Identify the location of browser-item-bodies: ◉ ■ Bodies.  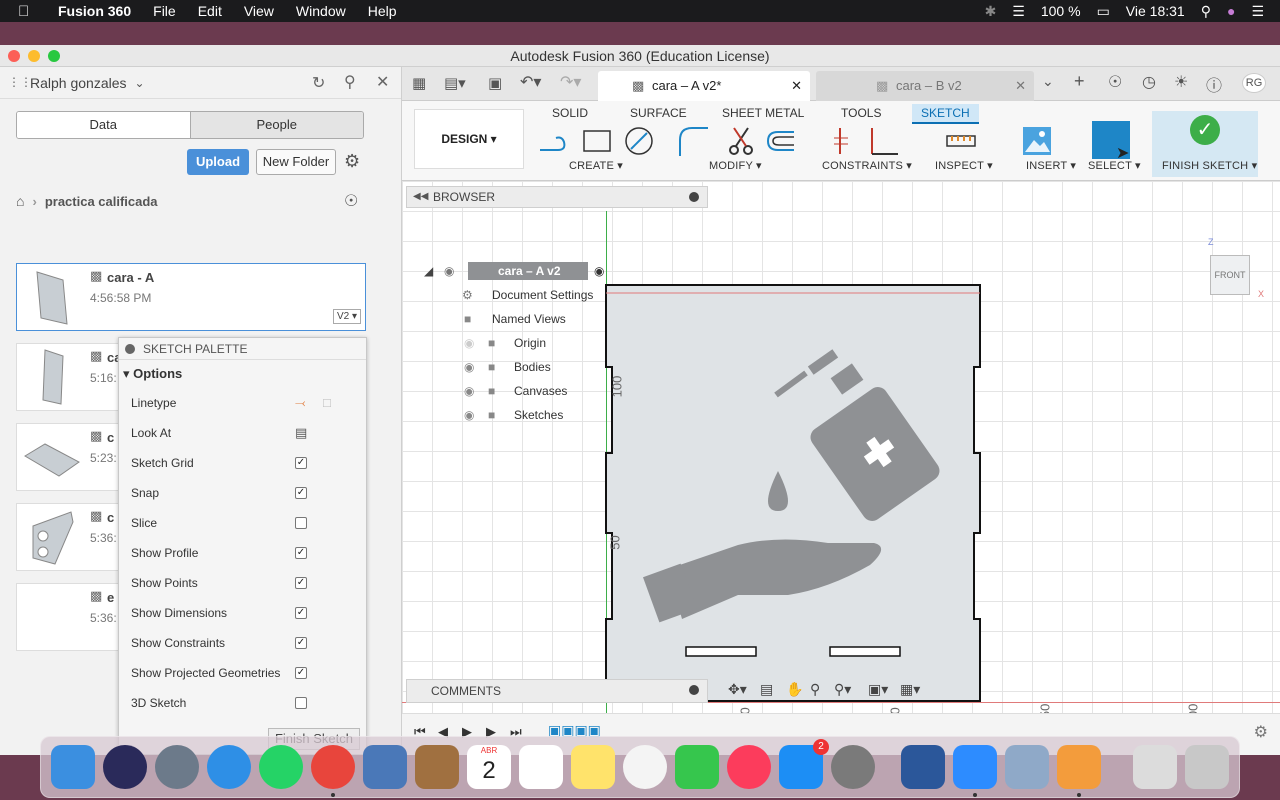
(542, 367).